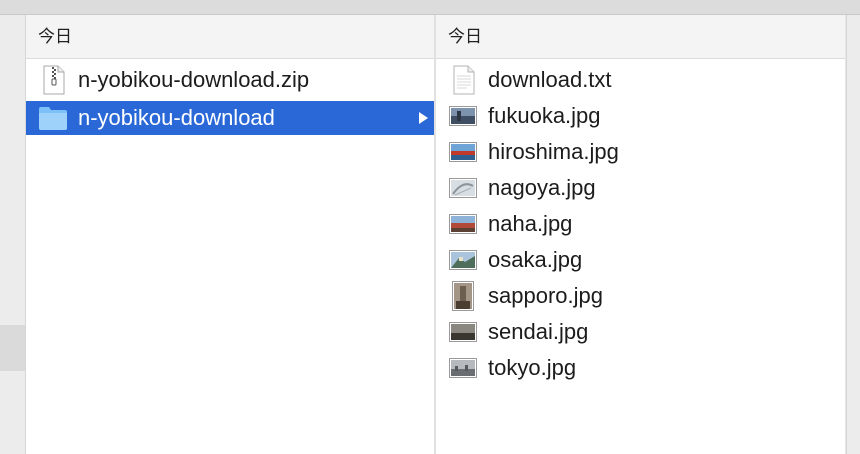  What do you see at coordinates (553, 151) in the screenshot?
I see `file-name: hiroshima.jpg` at bounding box center [553, 151].